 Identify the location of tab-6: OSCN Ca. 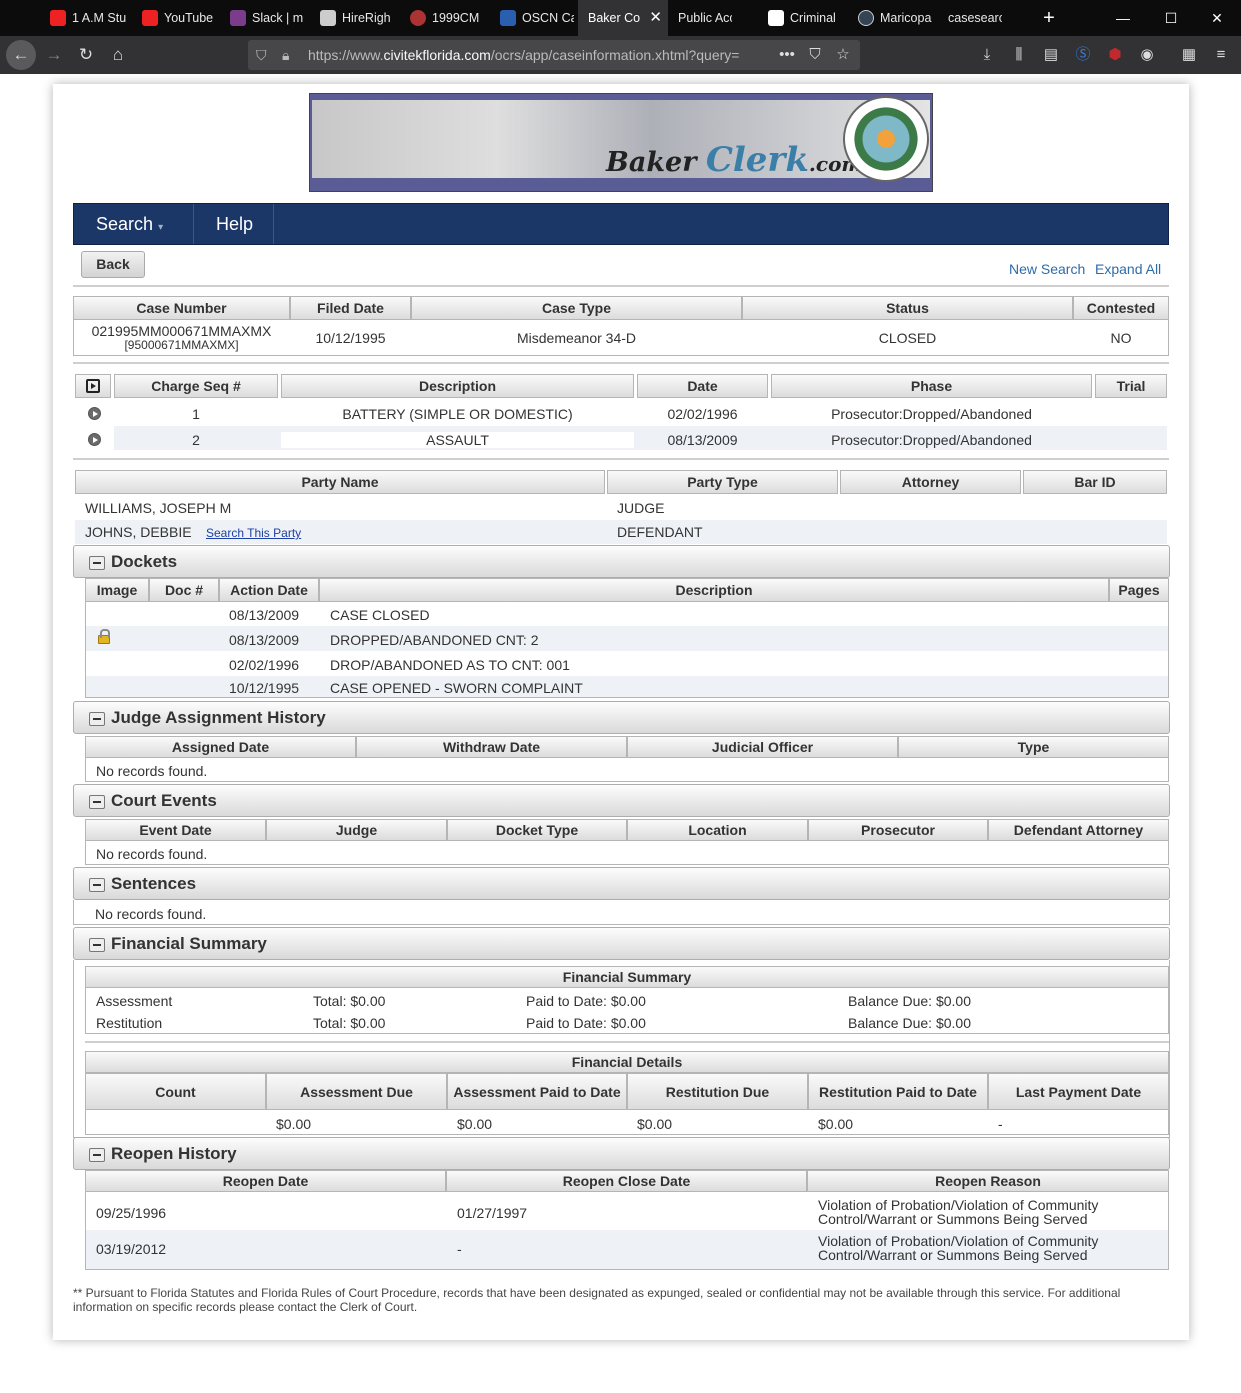
(534, 18).